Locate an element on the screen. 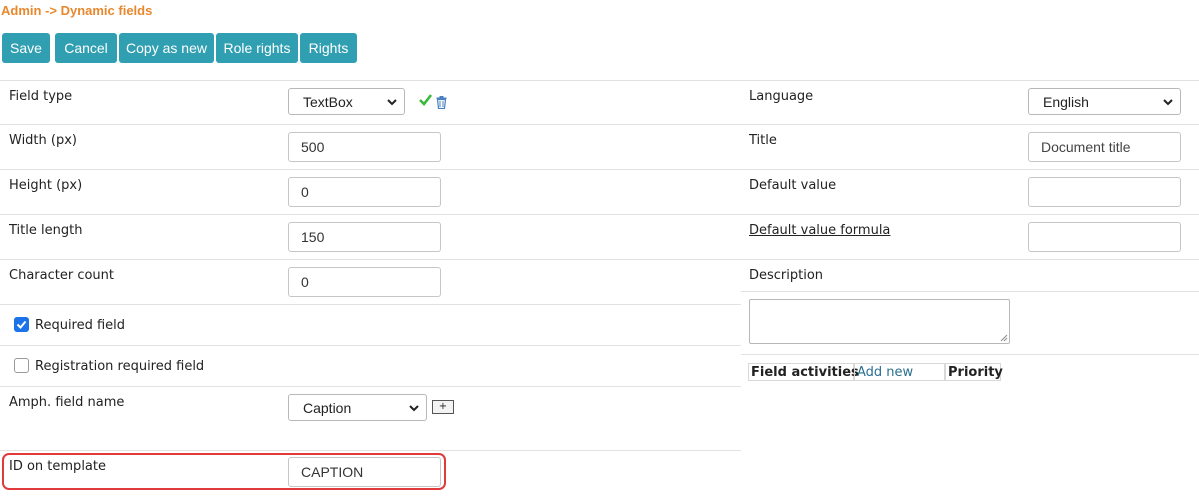 The height and width of the screenshot is (503, 1199). amph-field-name-value: Caption is located at coordinates (327, 407).